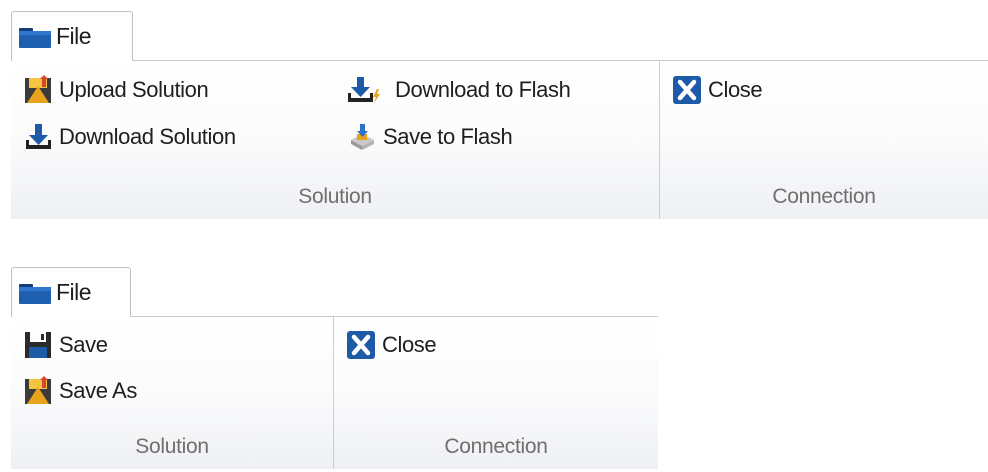  What do you see at coordinates (98, 390) in the screenshot?
I see `save-as-label: Save As` at bounding box center [98, 390].